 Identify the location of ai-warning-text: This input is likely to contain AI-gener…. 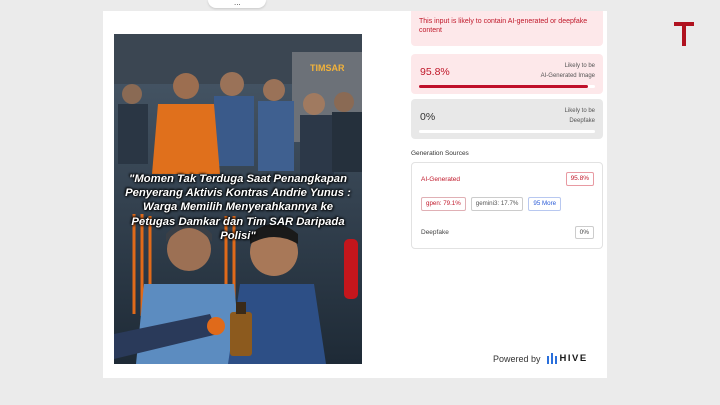
(503, 26).